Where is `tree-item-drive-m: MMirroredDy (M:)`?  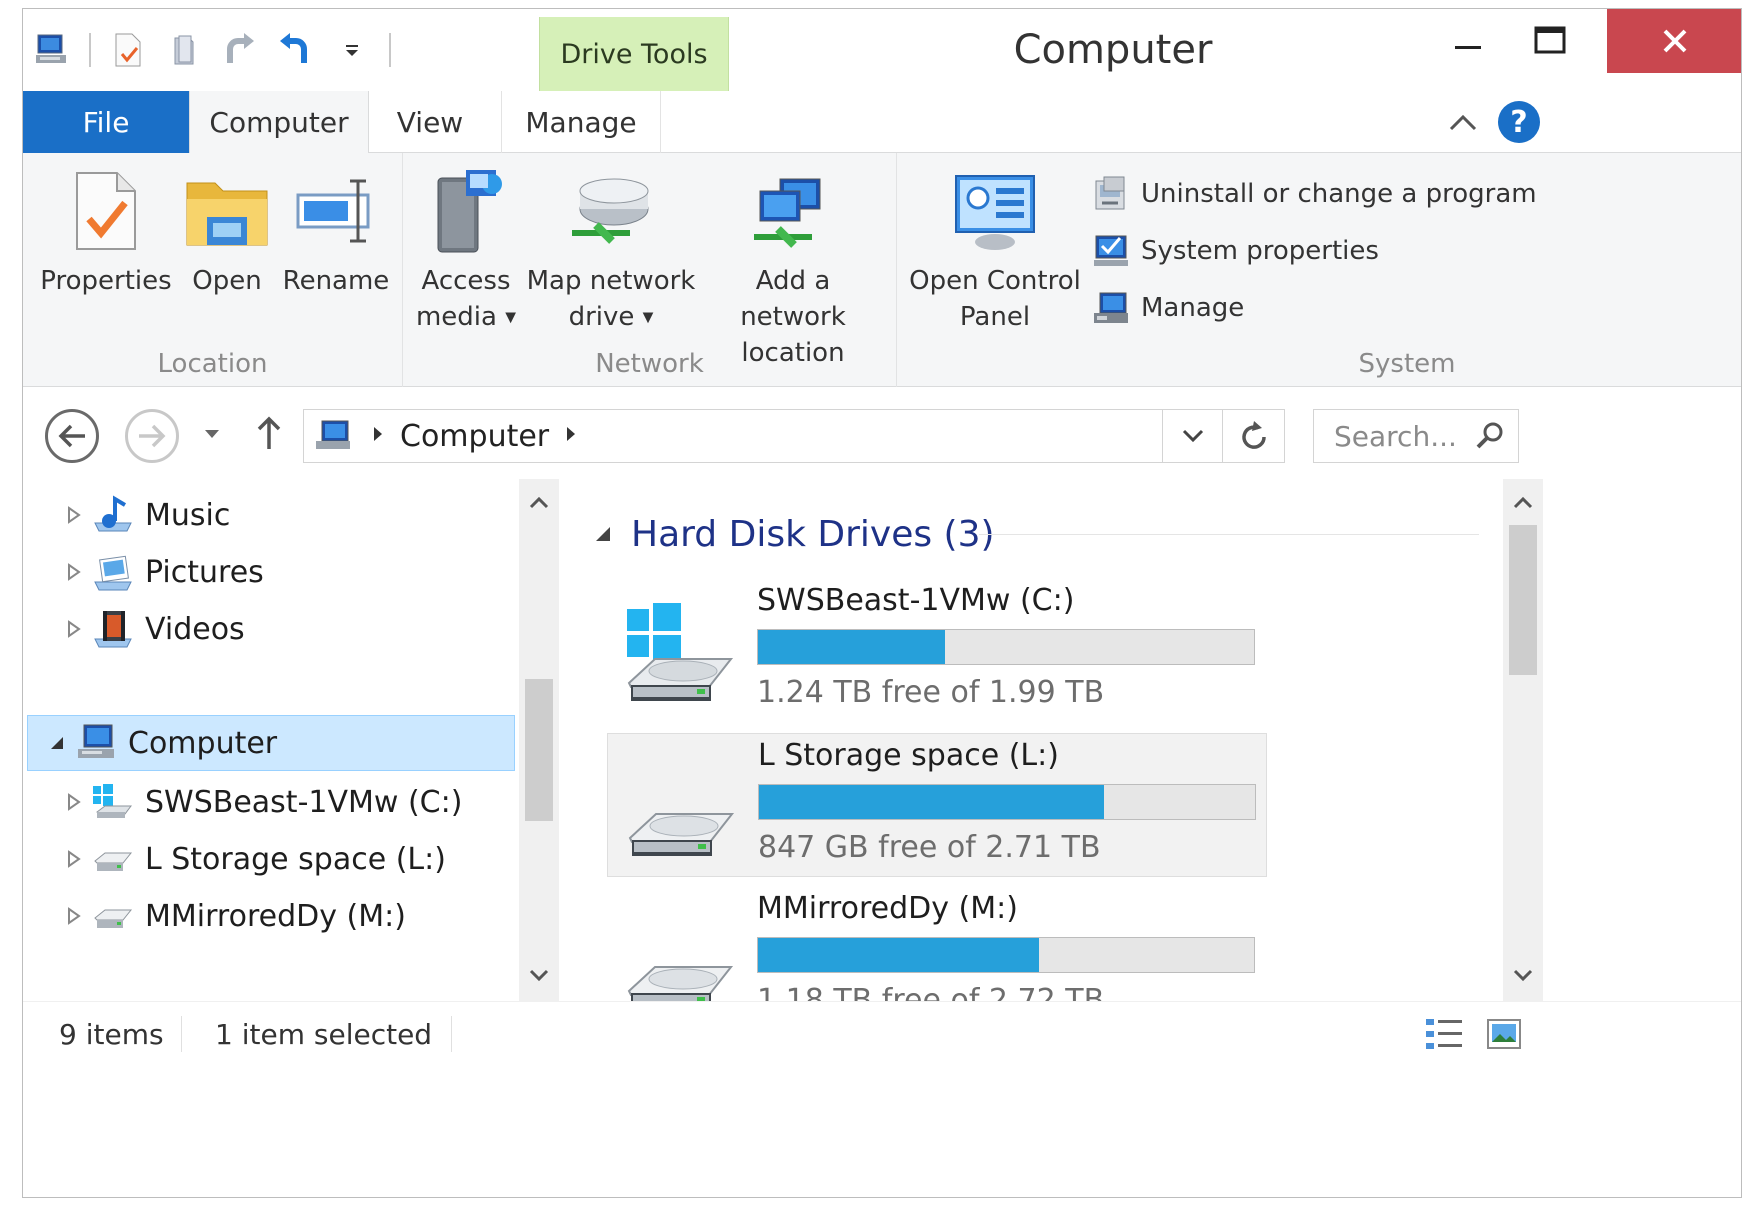 tree-item-drive-m: MMirroredDy (M:) is located at coordinates (232, 916).